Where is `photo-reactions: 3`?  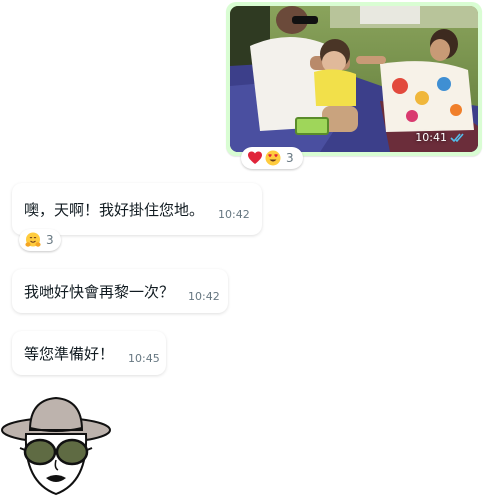
photo-reactions: 3 is located at coordinates (272, 158).